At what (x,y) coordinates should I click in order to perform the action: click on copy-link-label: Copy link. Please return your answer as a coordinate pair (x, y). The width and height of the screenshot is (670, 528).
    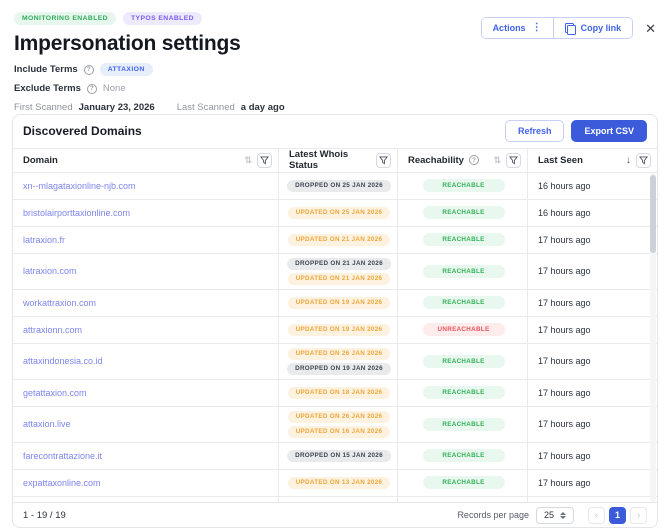
    Looking at the image, I should click on (601, 28).